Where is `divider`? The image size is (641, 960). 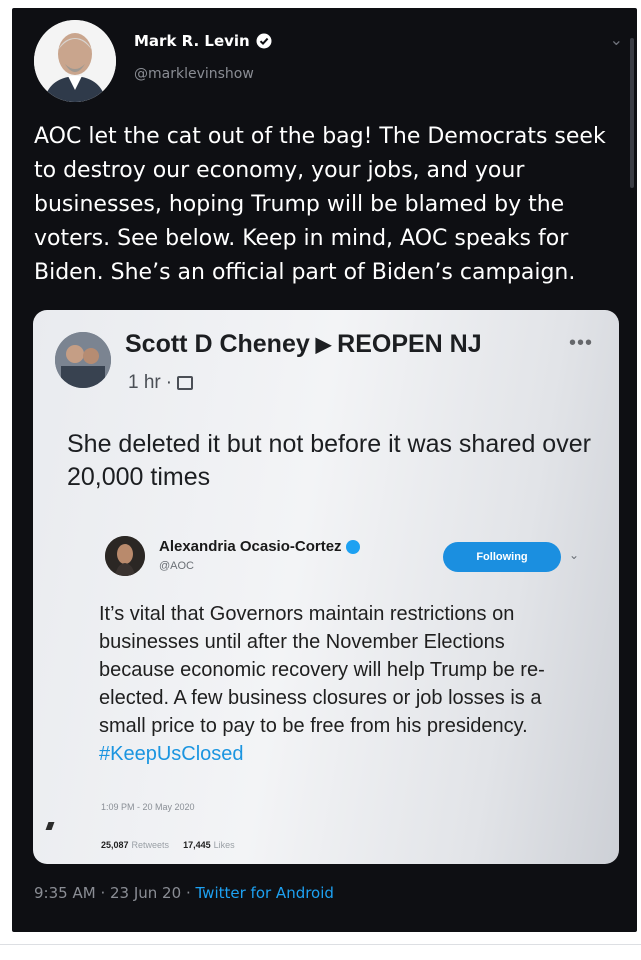 divider is located at coordinates (320, 944).